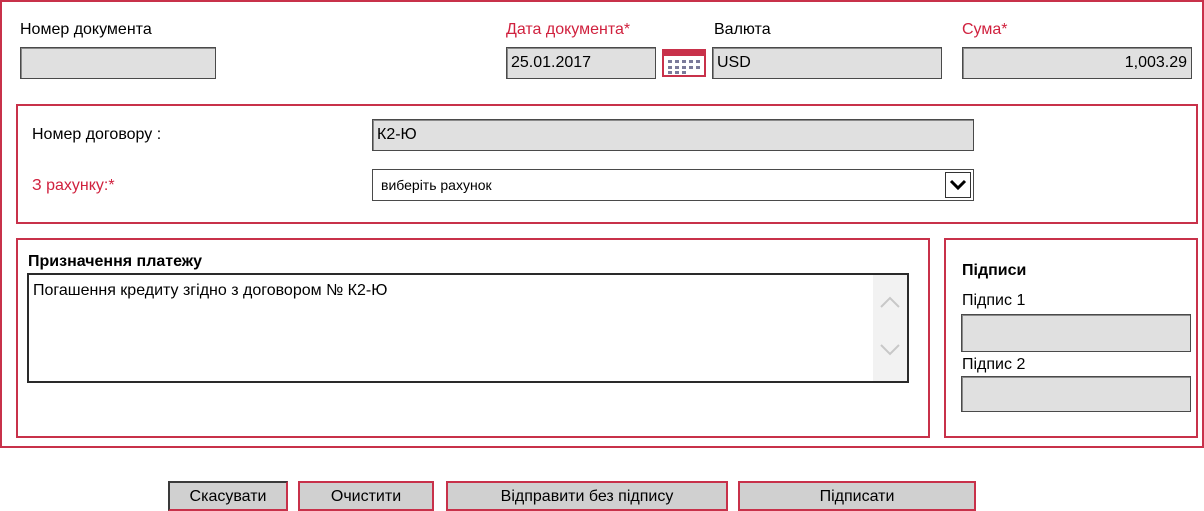 This screenshot has width=1204, height=511. I want to click on amount-label: Сума*, so click(985, 29).